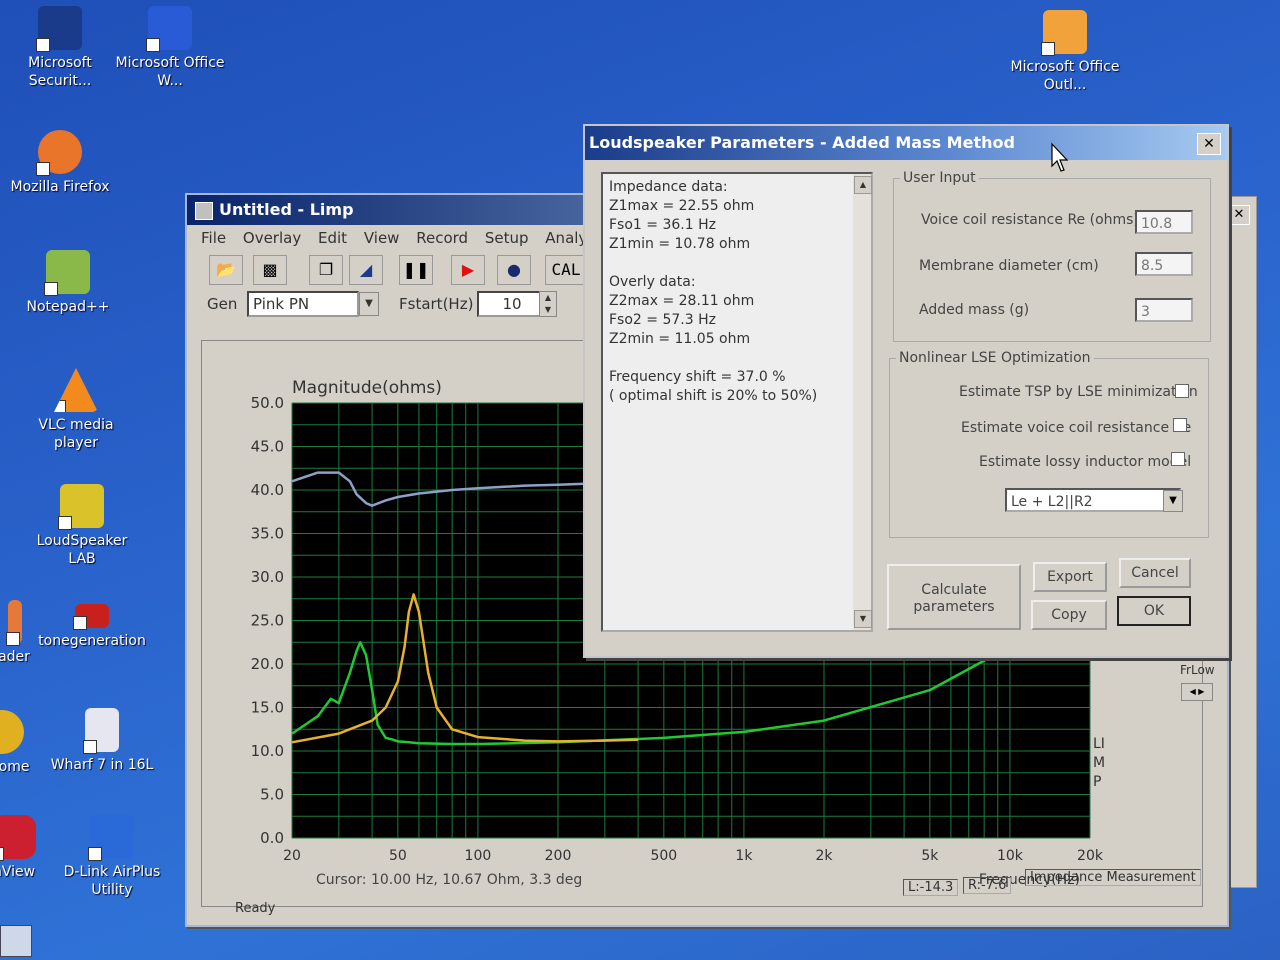  What do you see at coordinates (204, 211) in the screenshot?
I see `limp-app-icon` at bounding box center [204, 211].